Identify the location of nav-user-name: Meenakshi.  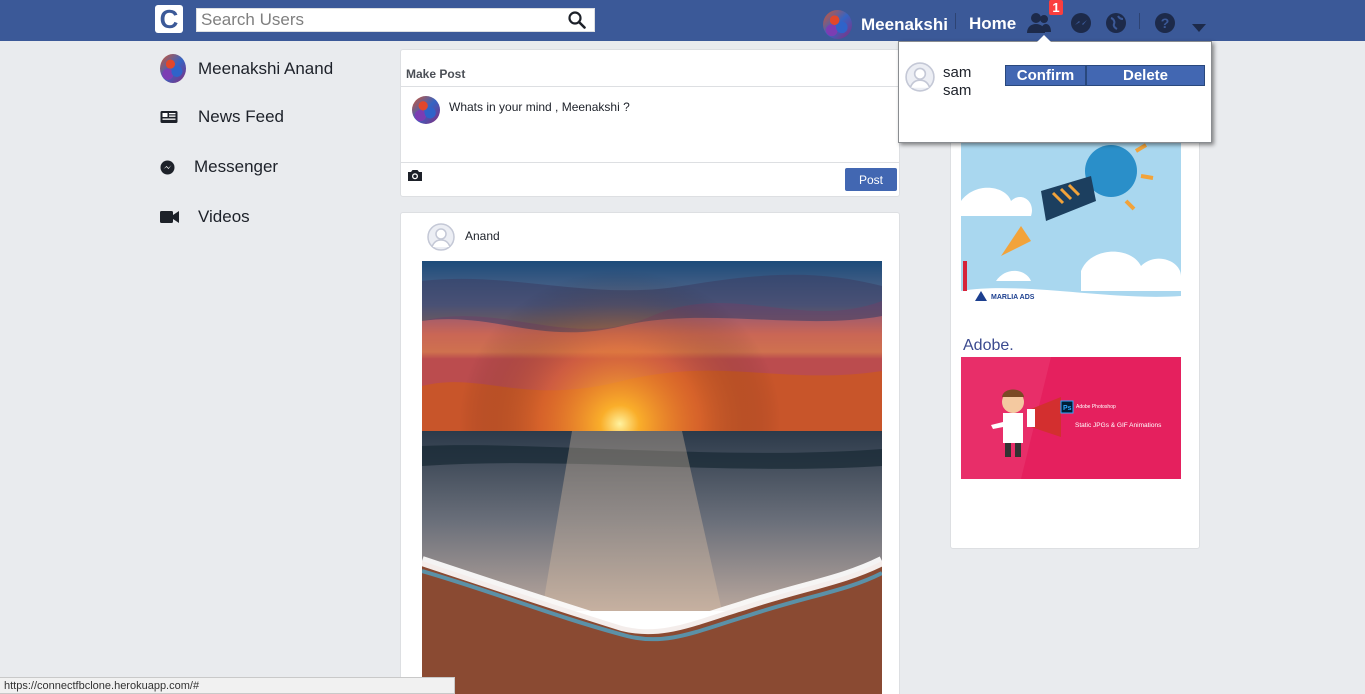
(904, 24).